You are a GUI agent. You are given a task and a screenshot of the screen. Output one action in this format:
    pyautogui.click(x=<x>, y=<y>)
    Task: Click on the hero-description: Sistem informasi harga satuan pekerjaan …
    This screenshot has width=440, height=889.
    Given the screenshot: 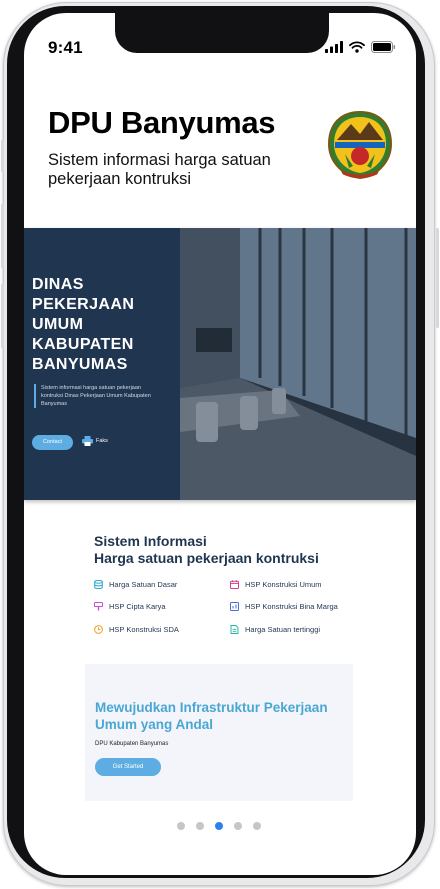 What is the action you would take?
    pyautogui.click(x=93, y=396)
    